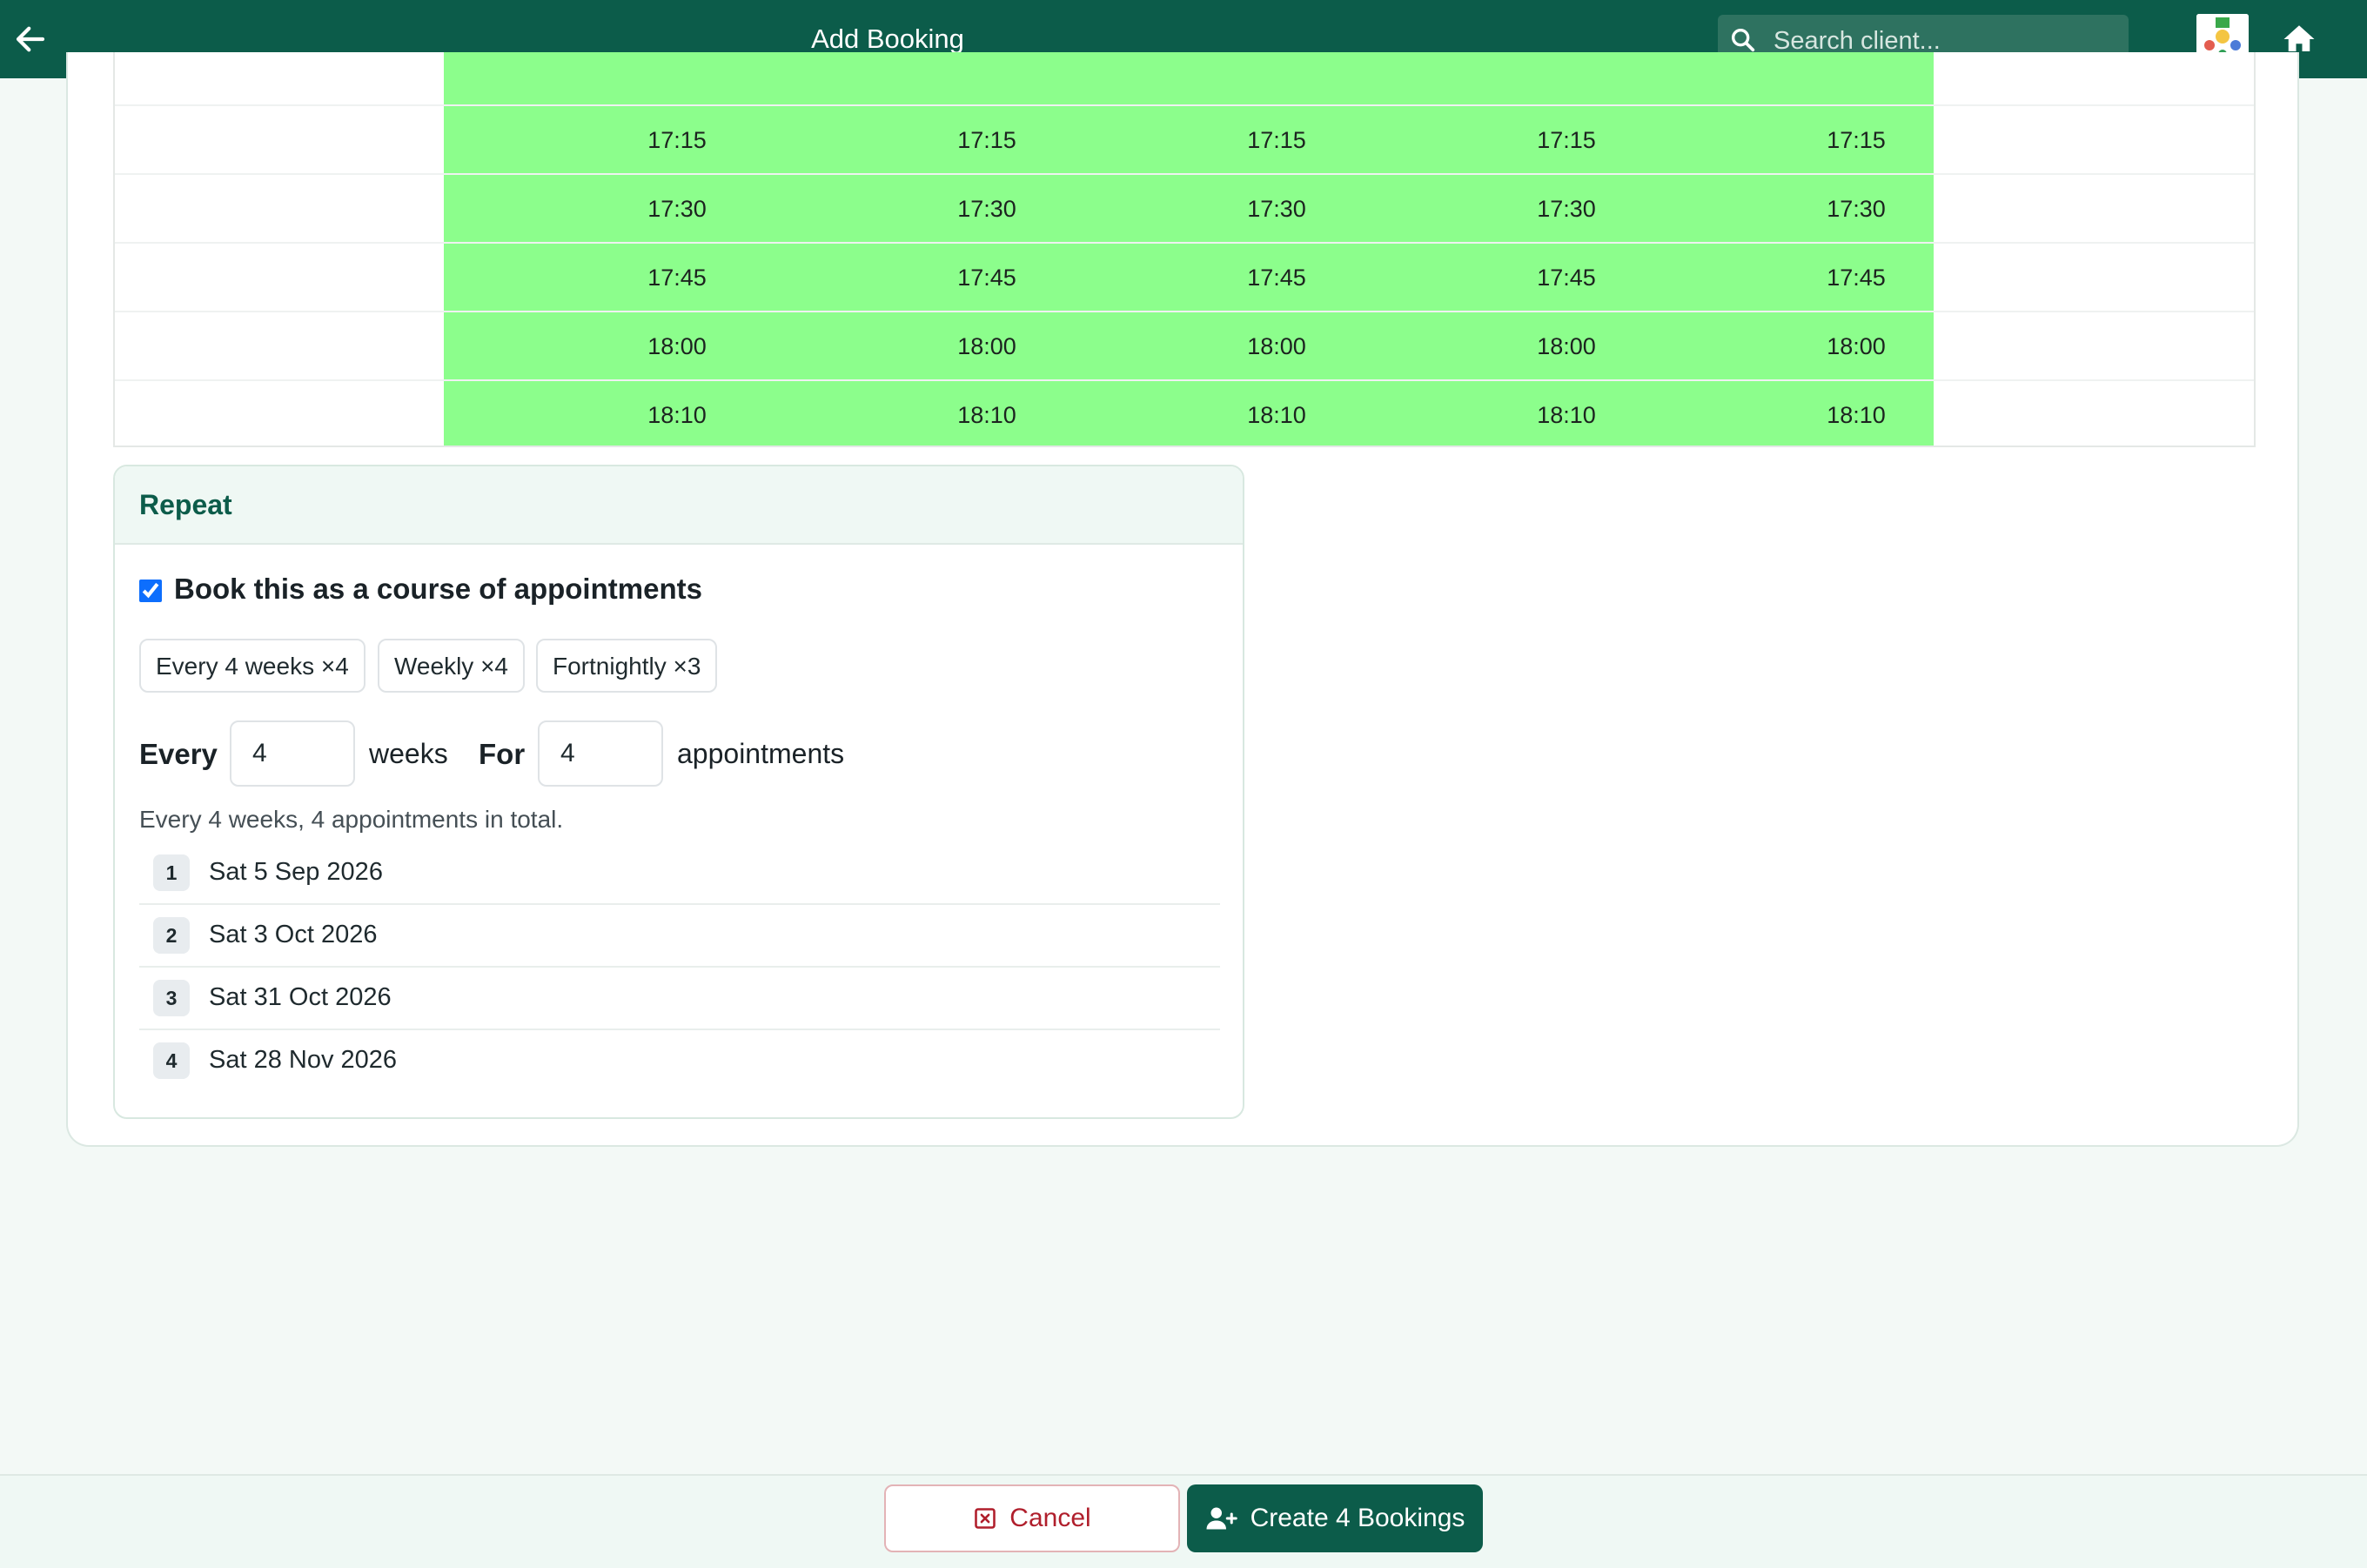  Describe the element at coordinates (1184, 139) in the screenshot. I see `grid-row: 17:15 17:15 17:15 17:15 17:15` at that location.